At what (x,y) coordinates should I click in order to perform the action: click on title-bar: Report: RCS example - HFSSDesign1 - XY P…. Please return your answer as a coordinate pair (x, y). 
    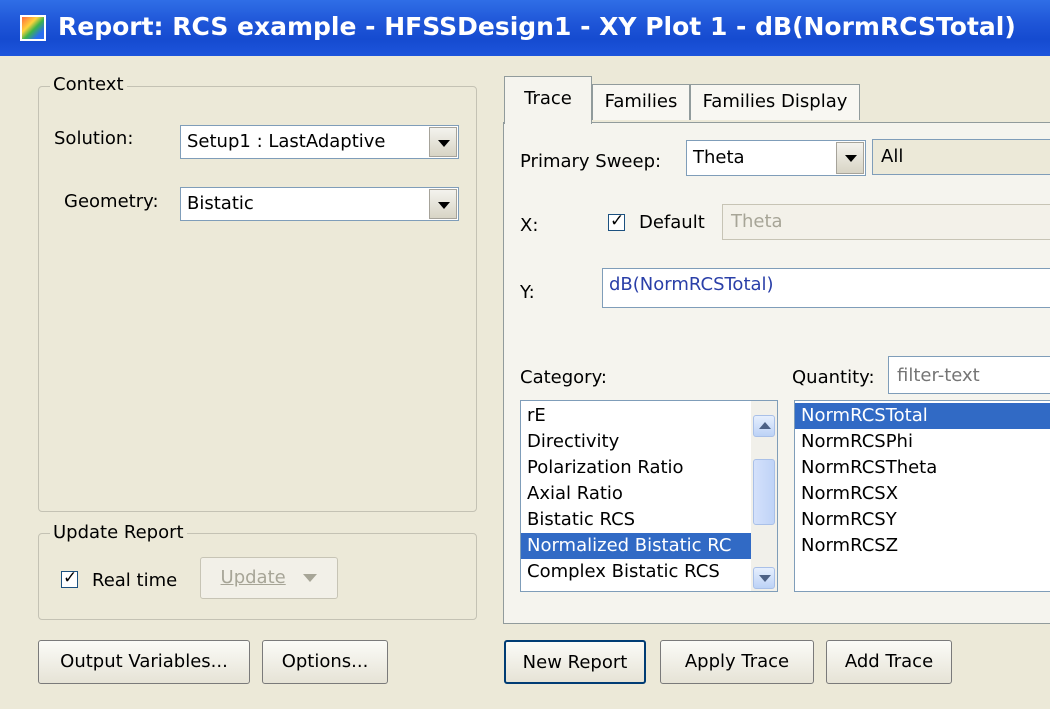
    Looking at the image, I should click on (525, 28).